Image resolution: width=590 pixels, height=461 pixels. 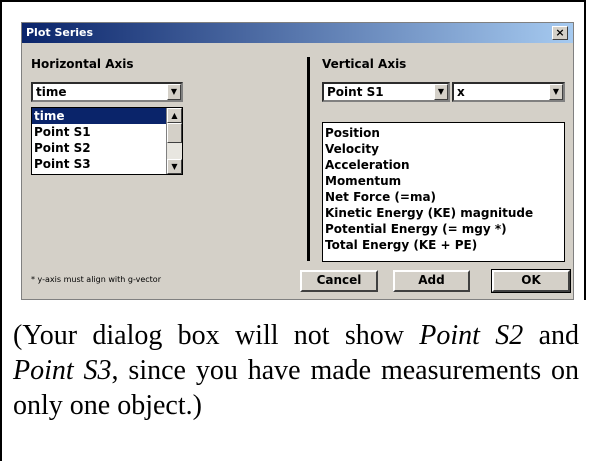 I want to click on caption-point-s2: Point S2, so click(x=471, y=335).